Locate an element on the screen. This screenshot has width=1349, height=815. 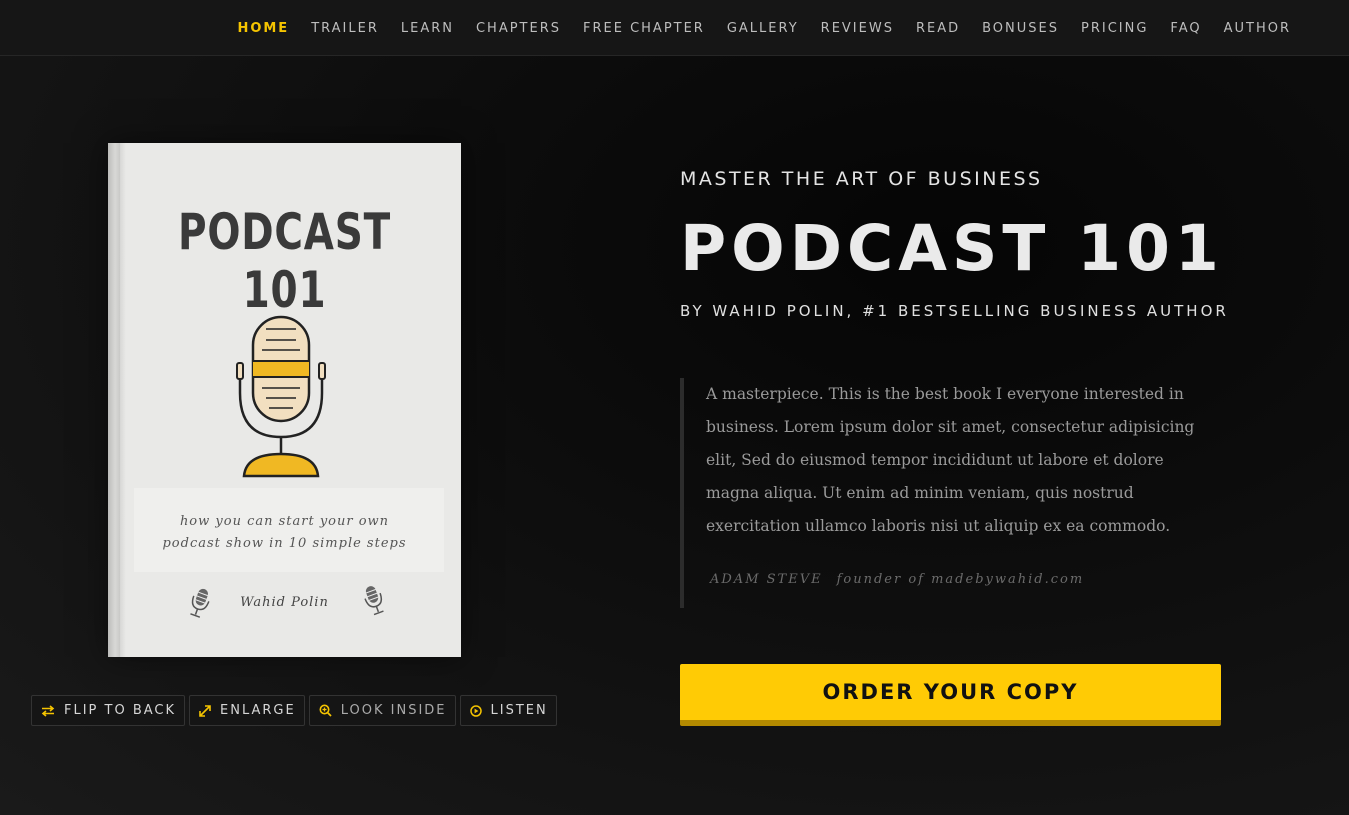
book-cover-author: Wahid Polin is located at coordinates (284, 602).